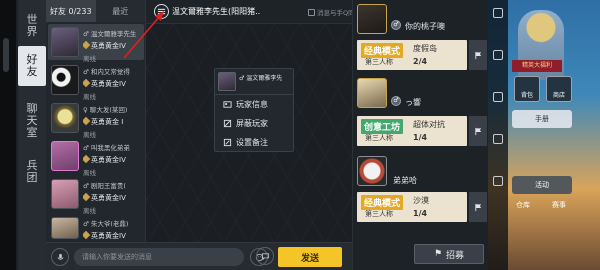 The image size is (600, 270). What do you see at coordinates (106, 224) in the screenshot?
I see `friend-name: ♂ 朱大爷(老鼎)` at bounding box center [106, 224].